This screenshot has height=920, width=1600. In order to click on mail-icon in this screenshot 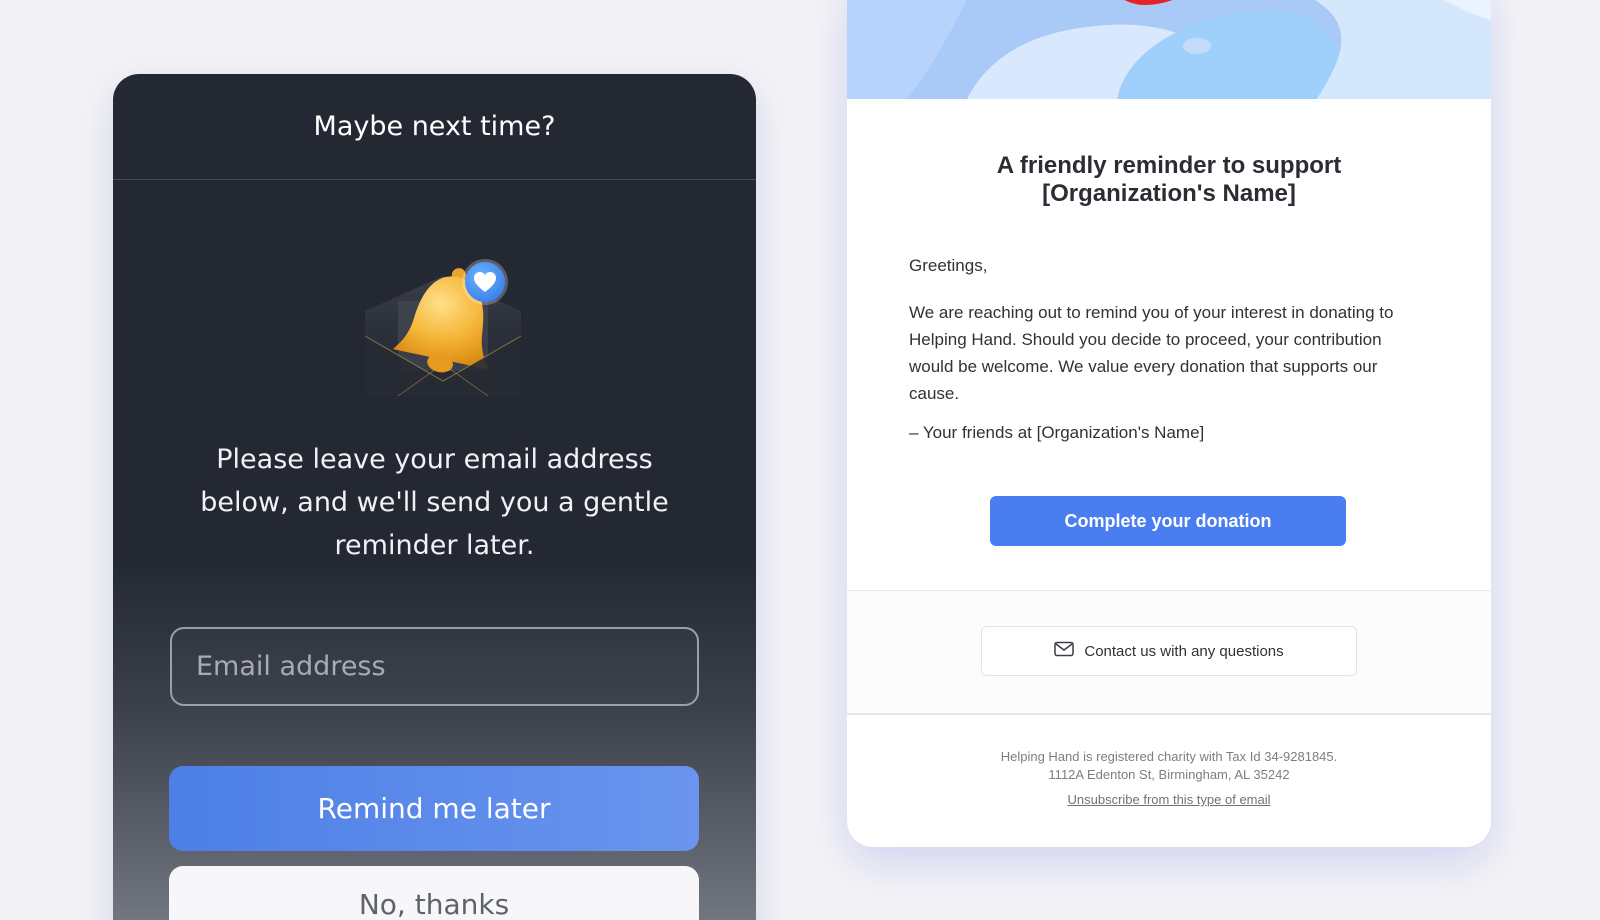, I will do `click(1064, 651)`.